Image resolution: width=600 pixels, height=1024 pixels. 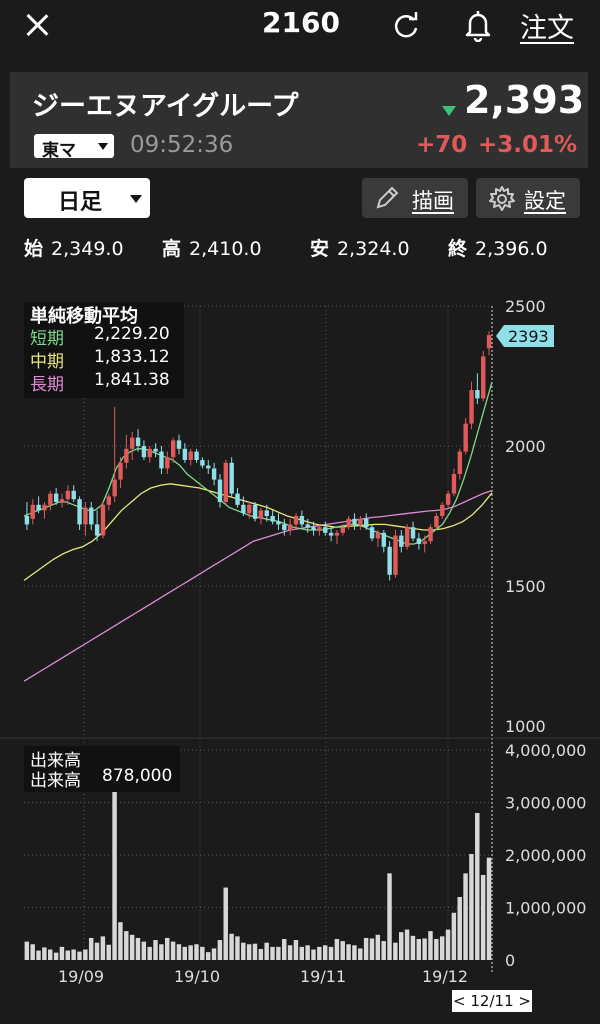 What do you see at coordinates (433, 201) in the screenshot?
I see `draw-label: 描画` at bounding box center [433, 201].